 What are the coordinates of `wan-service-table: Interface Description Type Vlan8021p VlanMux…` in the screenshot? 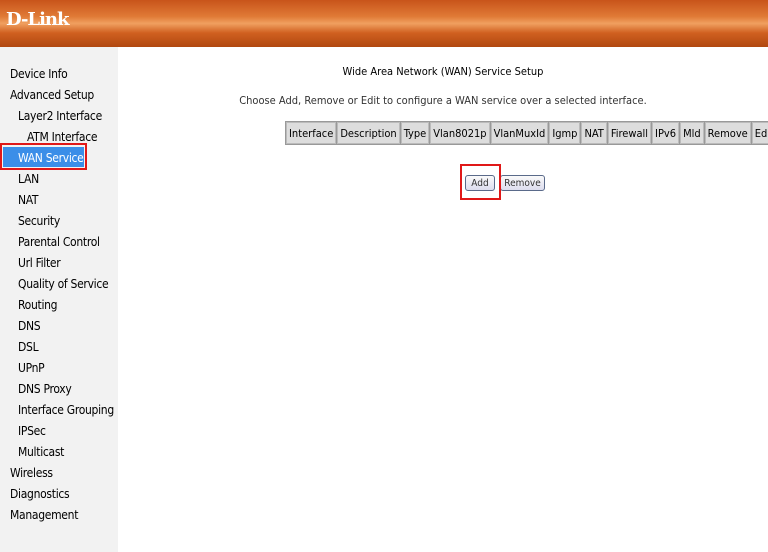 It's located at (526, 133).